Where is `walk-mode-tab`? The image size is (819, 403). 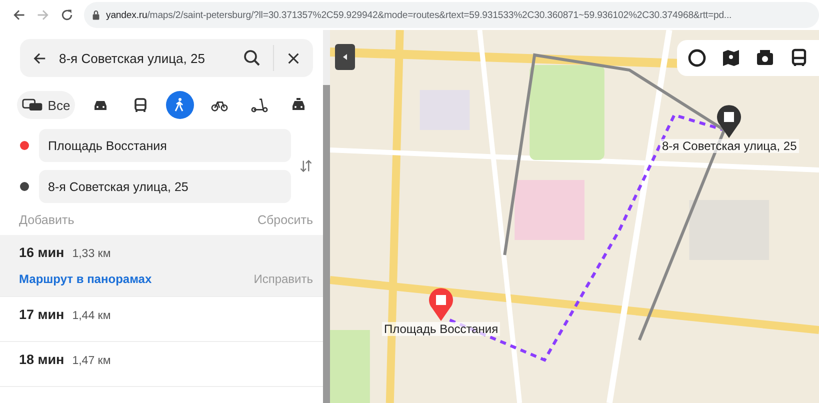
walk-mode-tab is located at coordinates (180, 105).